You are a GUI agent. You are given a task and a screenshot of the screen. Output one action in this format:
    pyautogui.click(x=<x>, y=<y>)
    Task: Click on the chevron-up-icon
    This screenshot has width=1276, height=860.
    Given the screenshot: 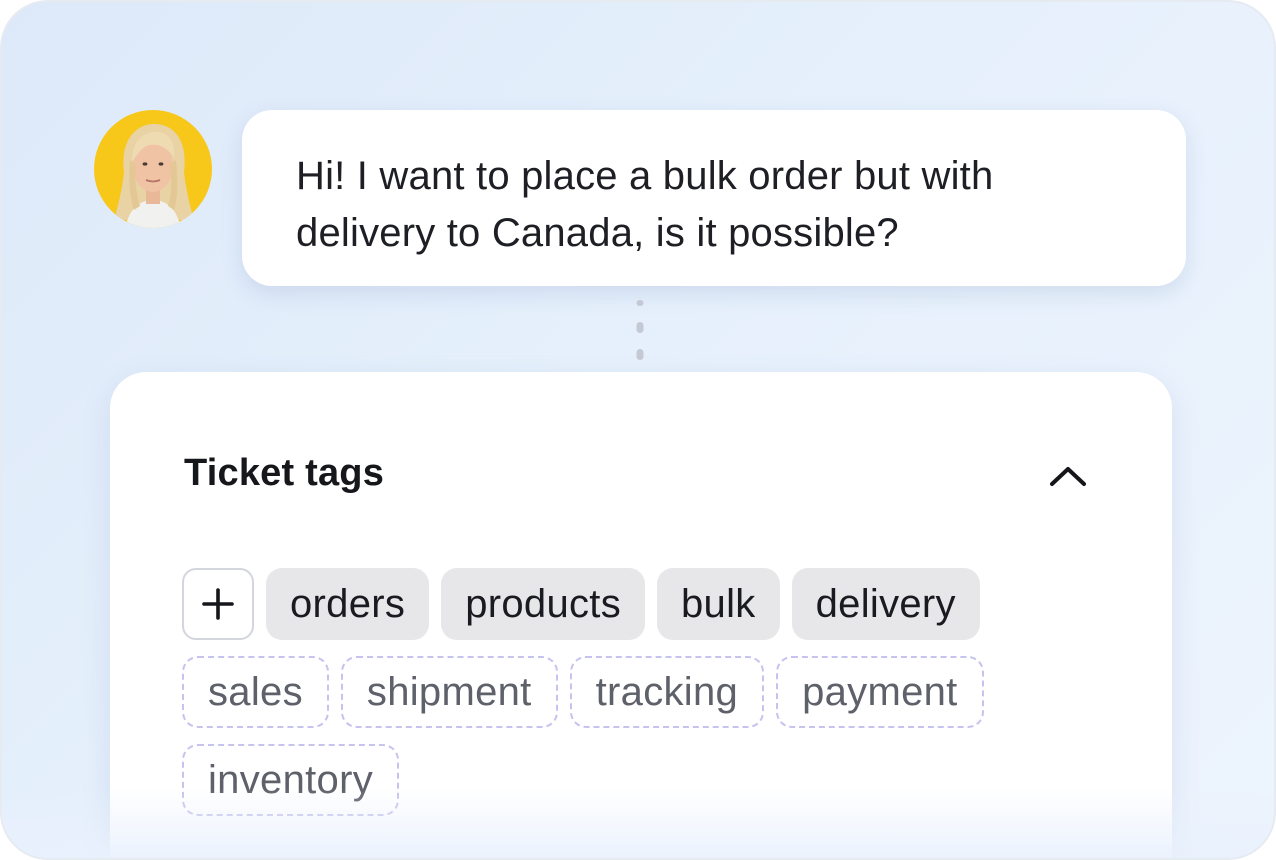 What is the action you would take?
    pyautogui.click(x=1068, y=476)
    